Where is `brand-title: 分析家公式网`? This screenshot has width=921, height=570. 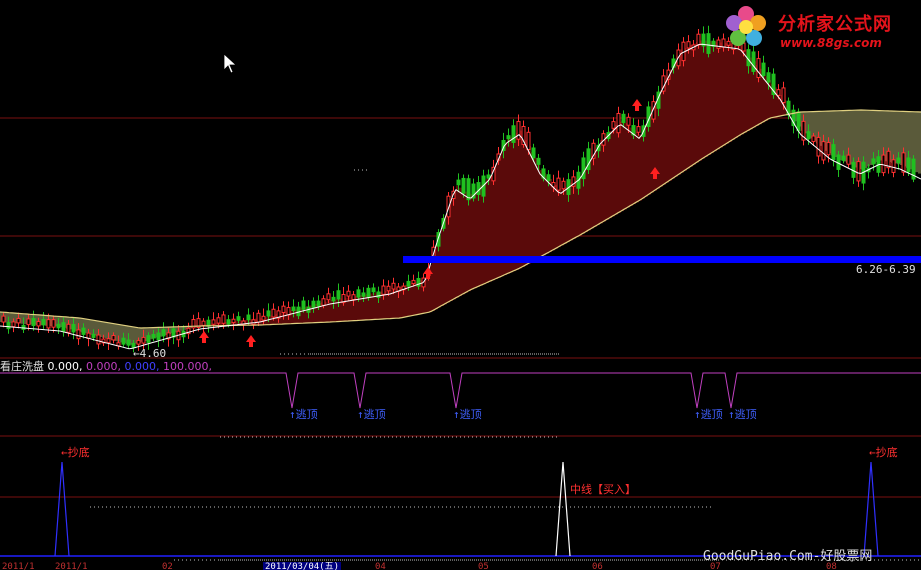 brand-title: 分析家公式网 is located at coordinates (835, 24).